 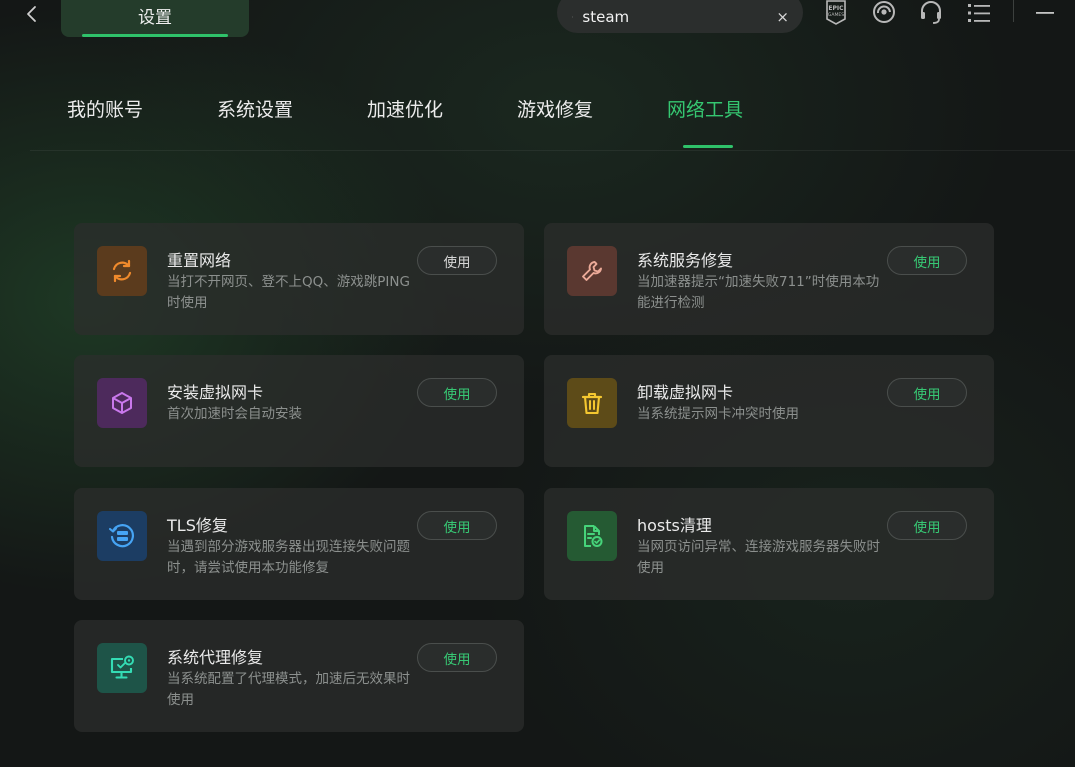 I want to click on epic-games-icon: EPIC GAMES, so click(x=836, y=13).